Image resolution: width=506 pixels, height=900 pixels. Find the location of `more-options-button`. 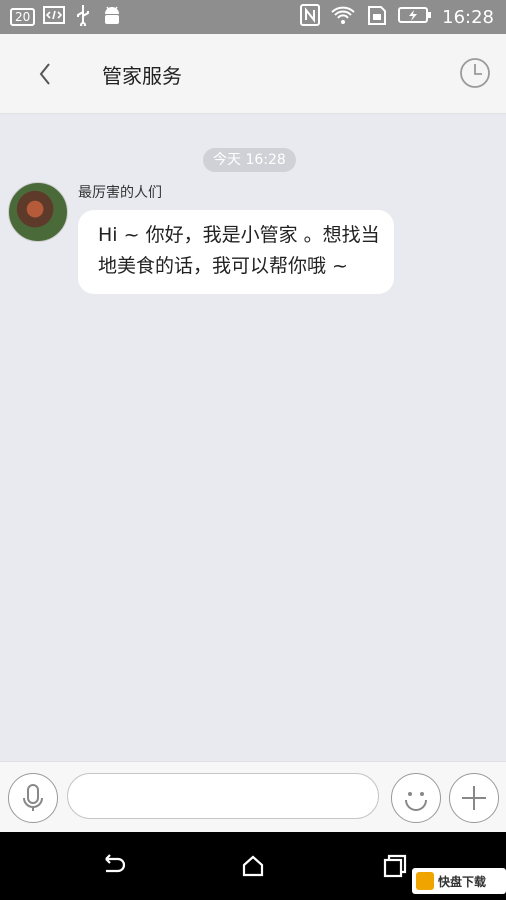

more-options-button is located at coordinates (474, 798).